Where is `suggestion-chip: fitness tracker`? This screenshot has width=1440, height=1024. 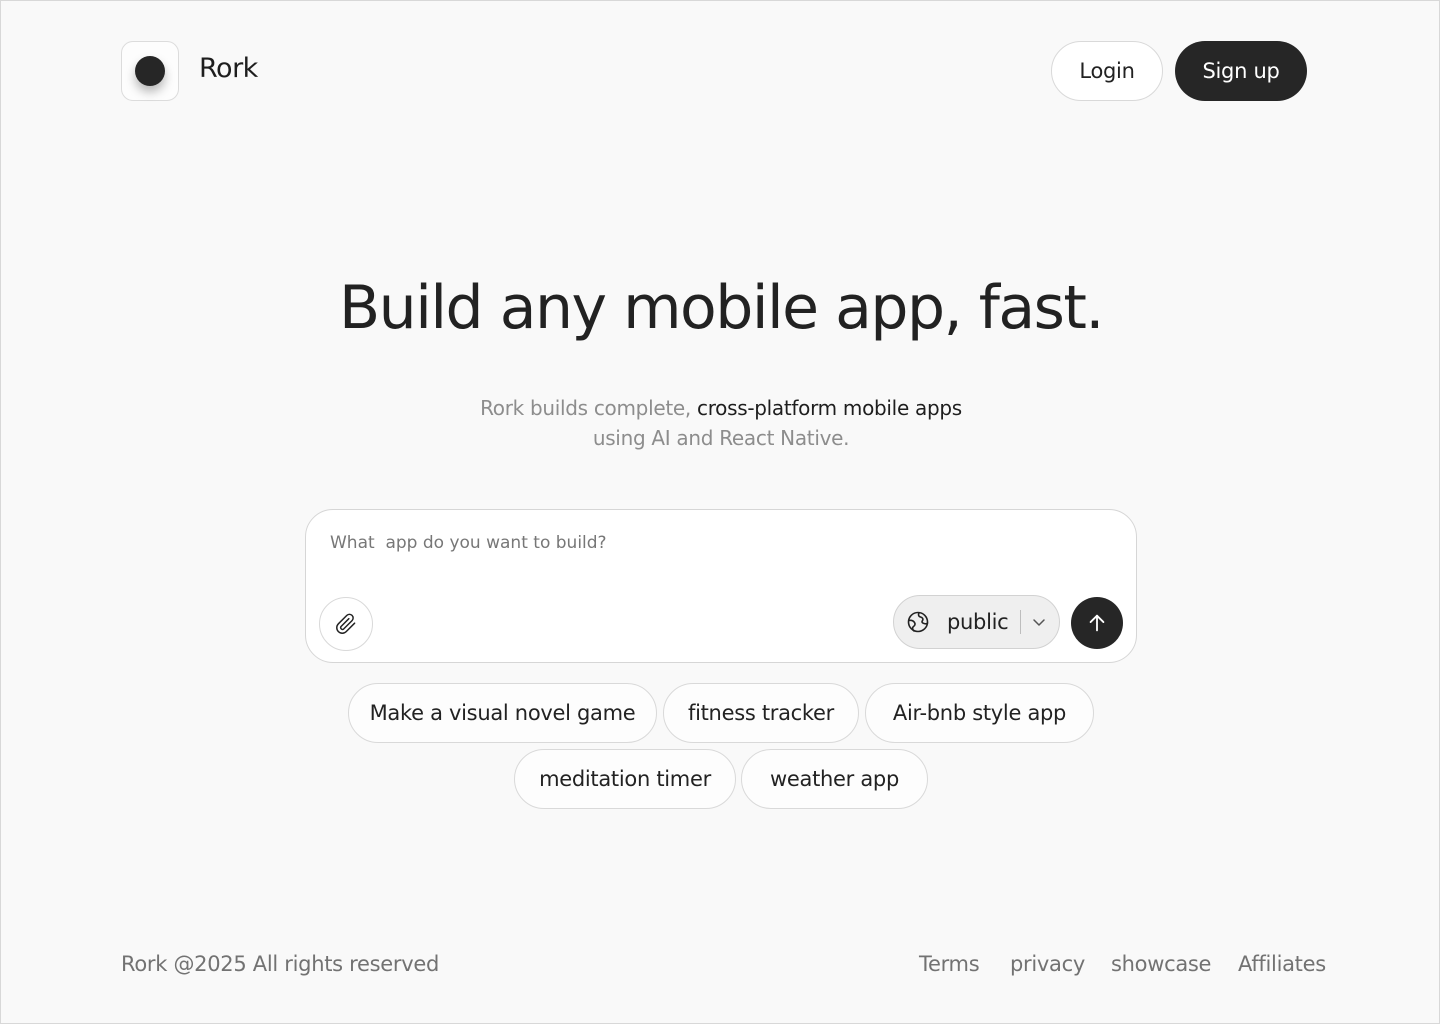 suggestion-chip: fitness tracker is located at coordinates (761, 713).